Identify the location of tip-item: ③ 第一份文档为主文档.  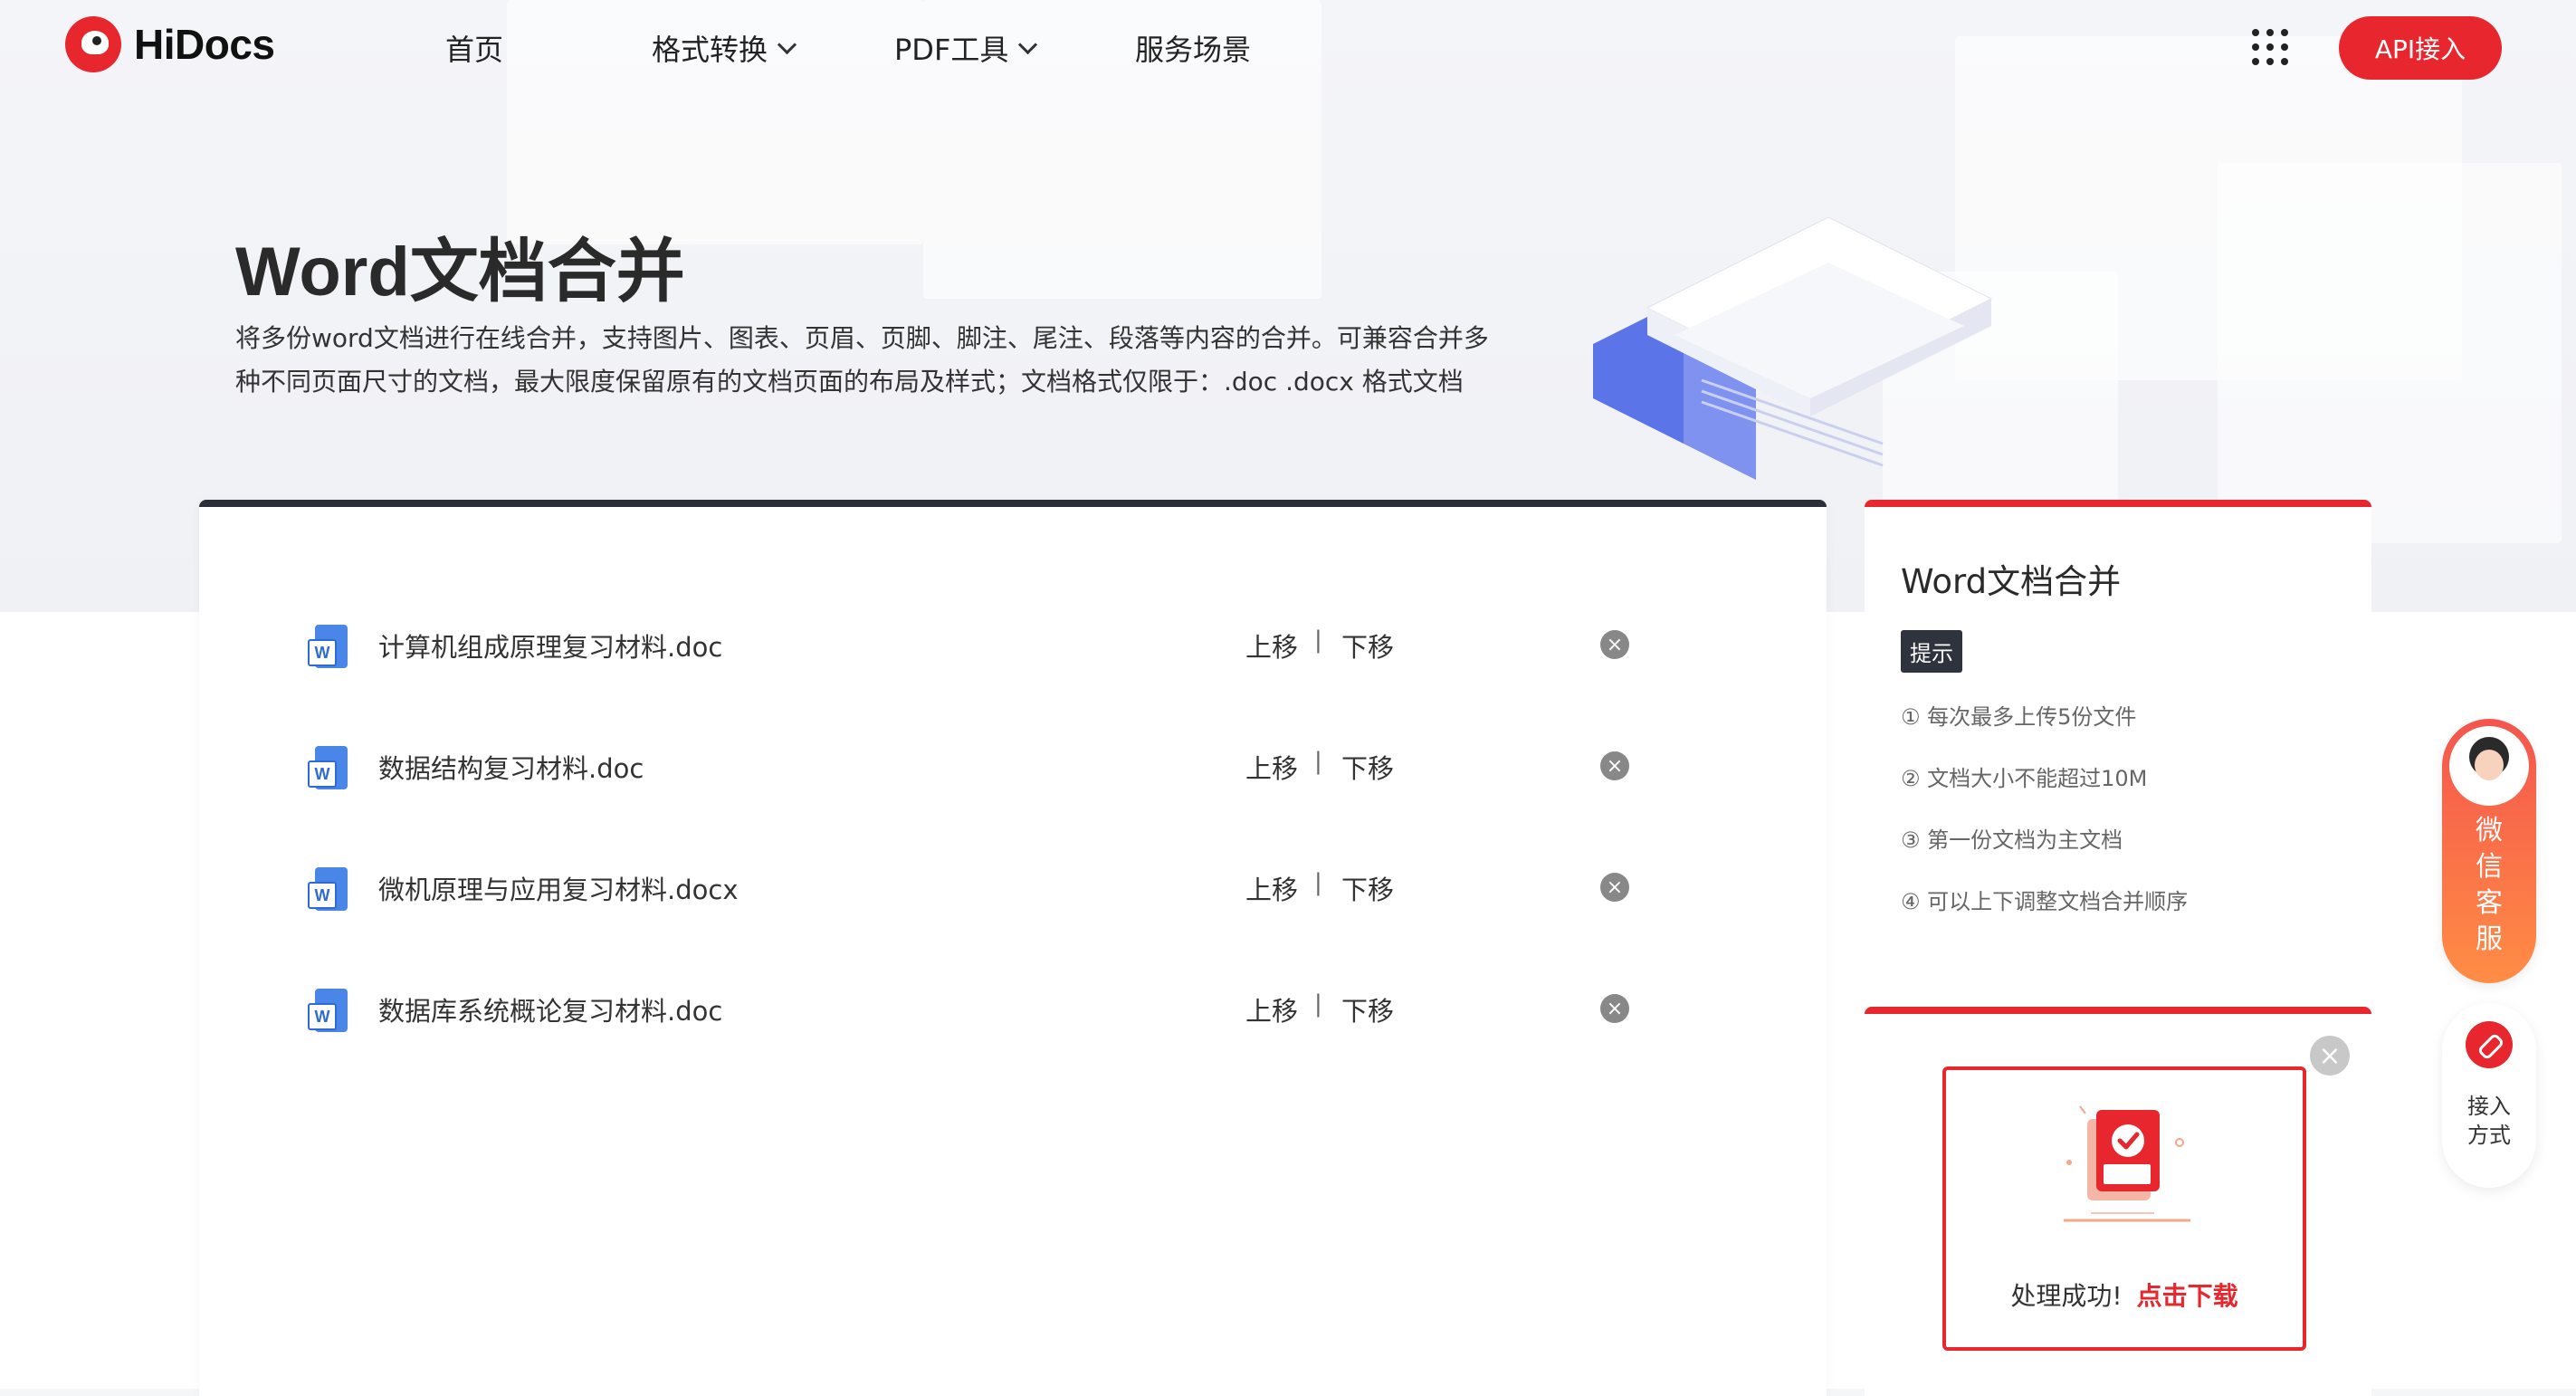
(2012, 840).